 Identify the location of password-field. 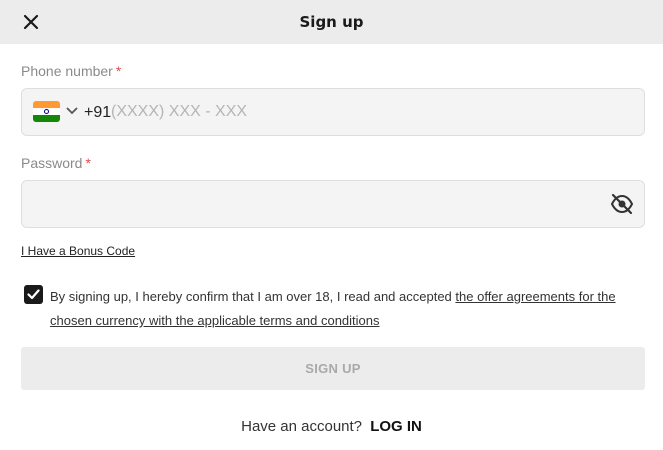
(333, 204).